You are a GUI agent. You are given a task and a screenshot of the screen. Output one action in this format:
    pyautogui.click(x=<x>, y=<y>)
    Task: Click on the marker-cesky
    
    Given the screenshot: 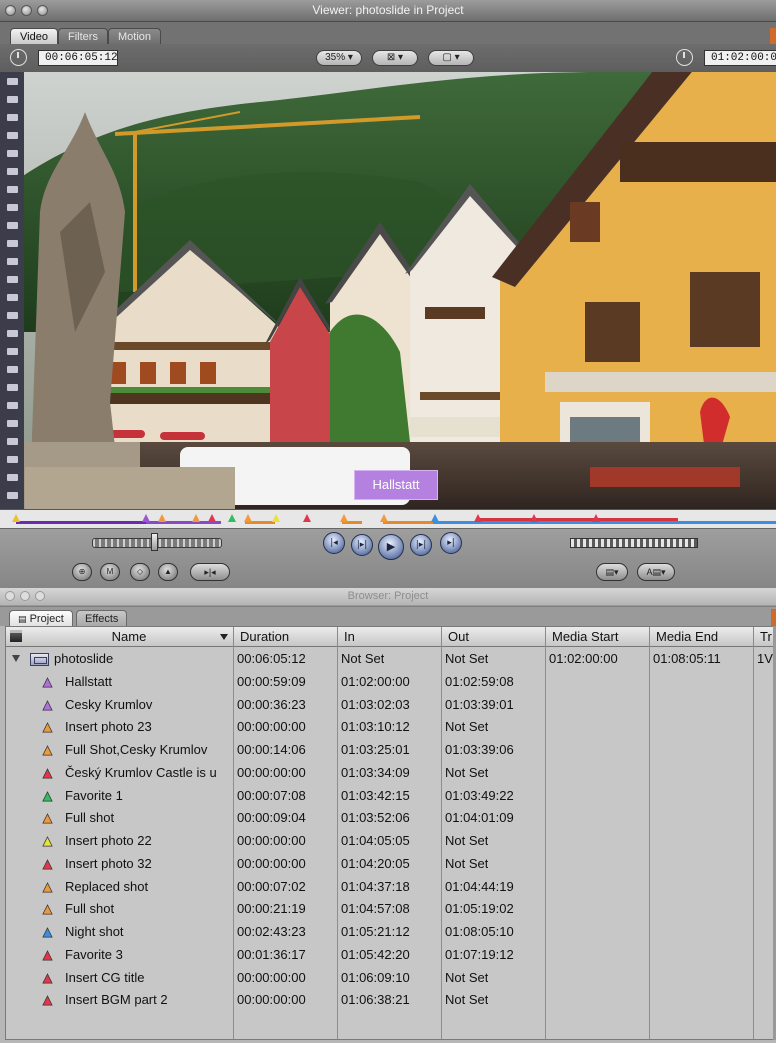 What is the action you would take?
    pyautogui.click(x=146, y=518)
    